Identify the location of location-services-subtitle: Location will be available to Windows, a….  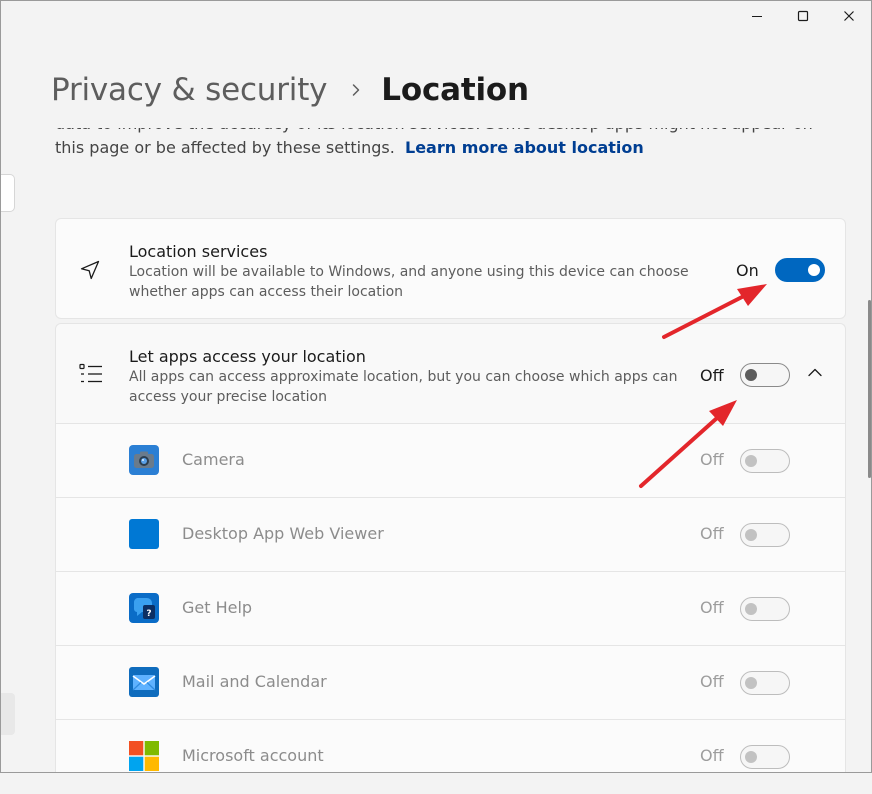
(409, 282).